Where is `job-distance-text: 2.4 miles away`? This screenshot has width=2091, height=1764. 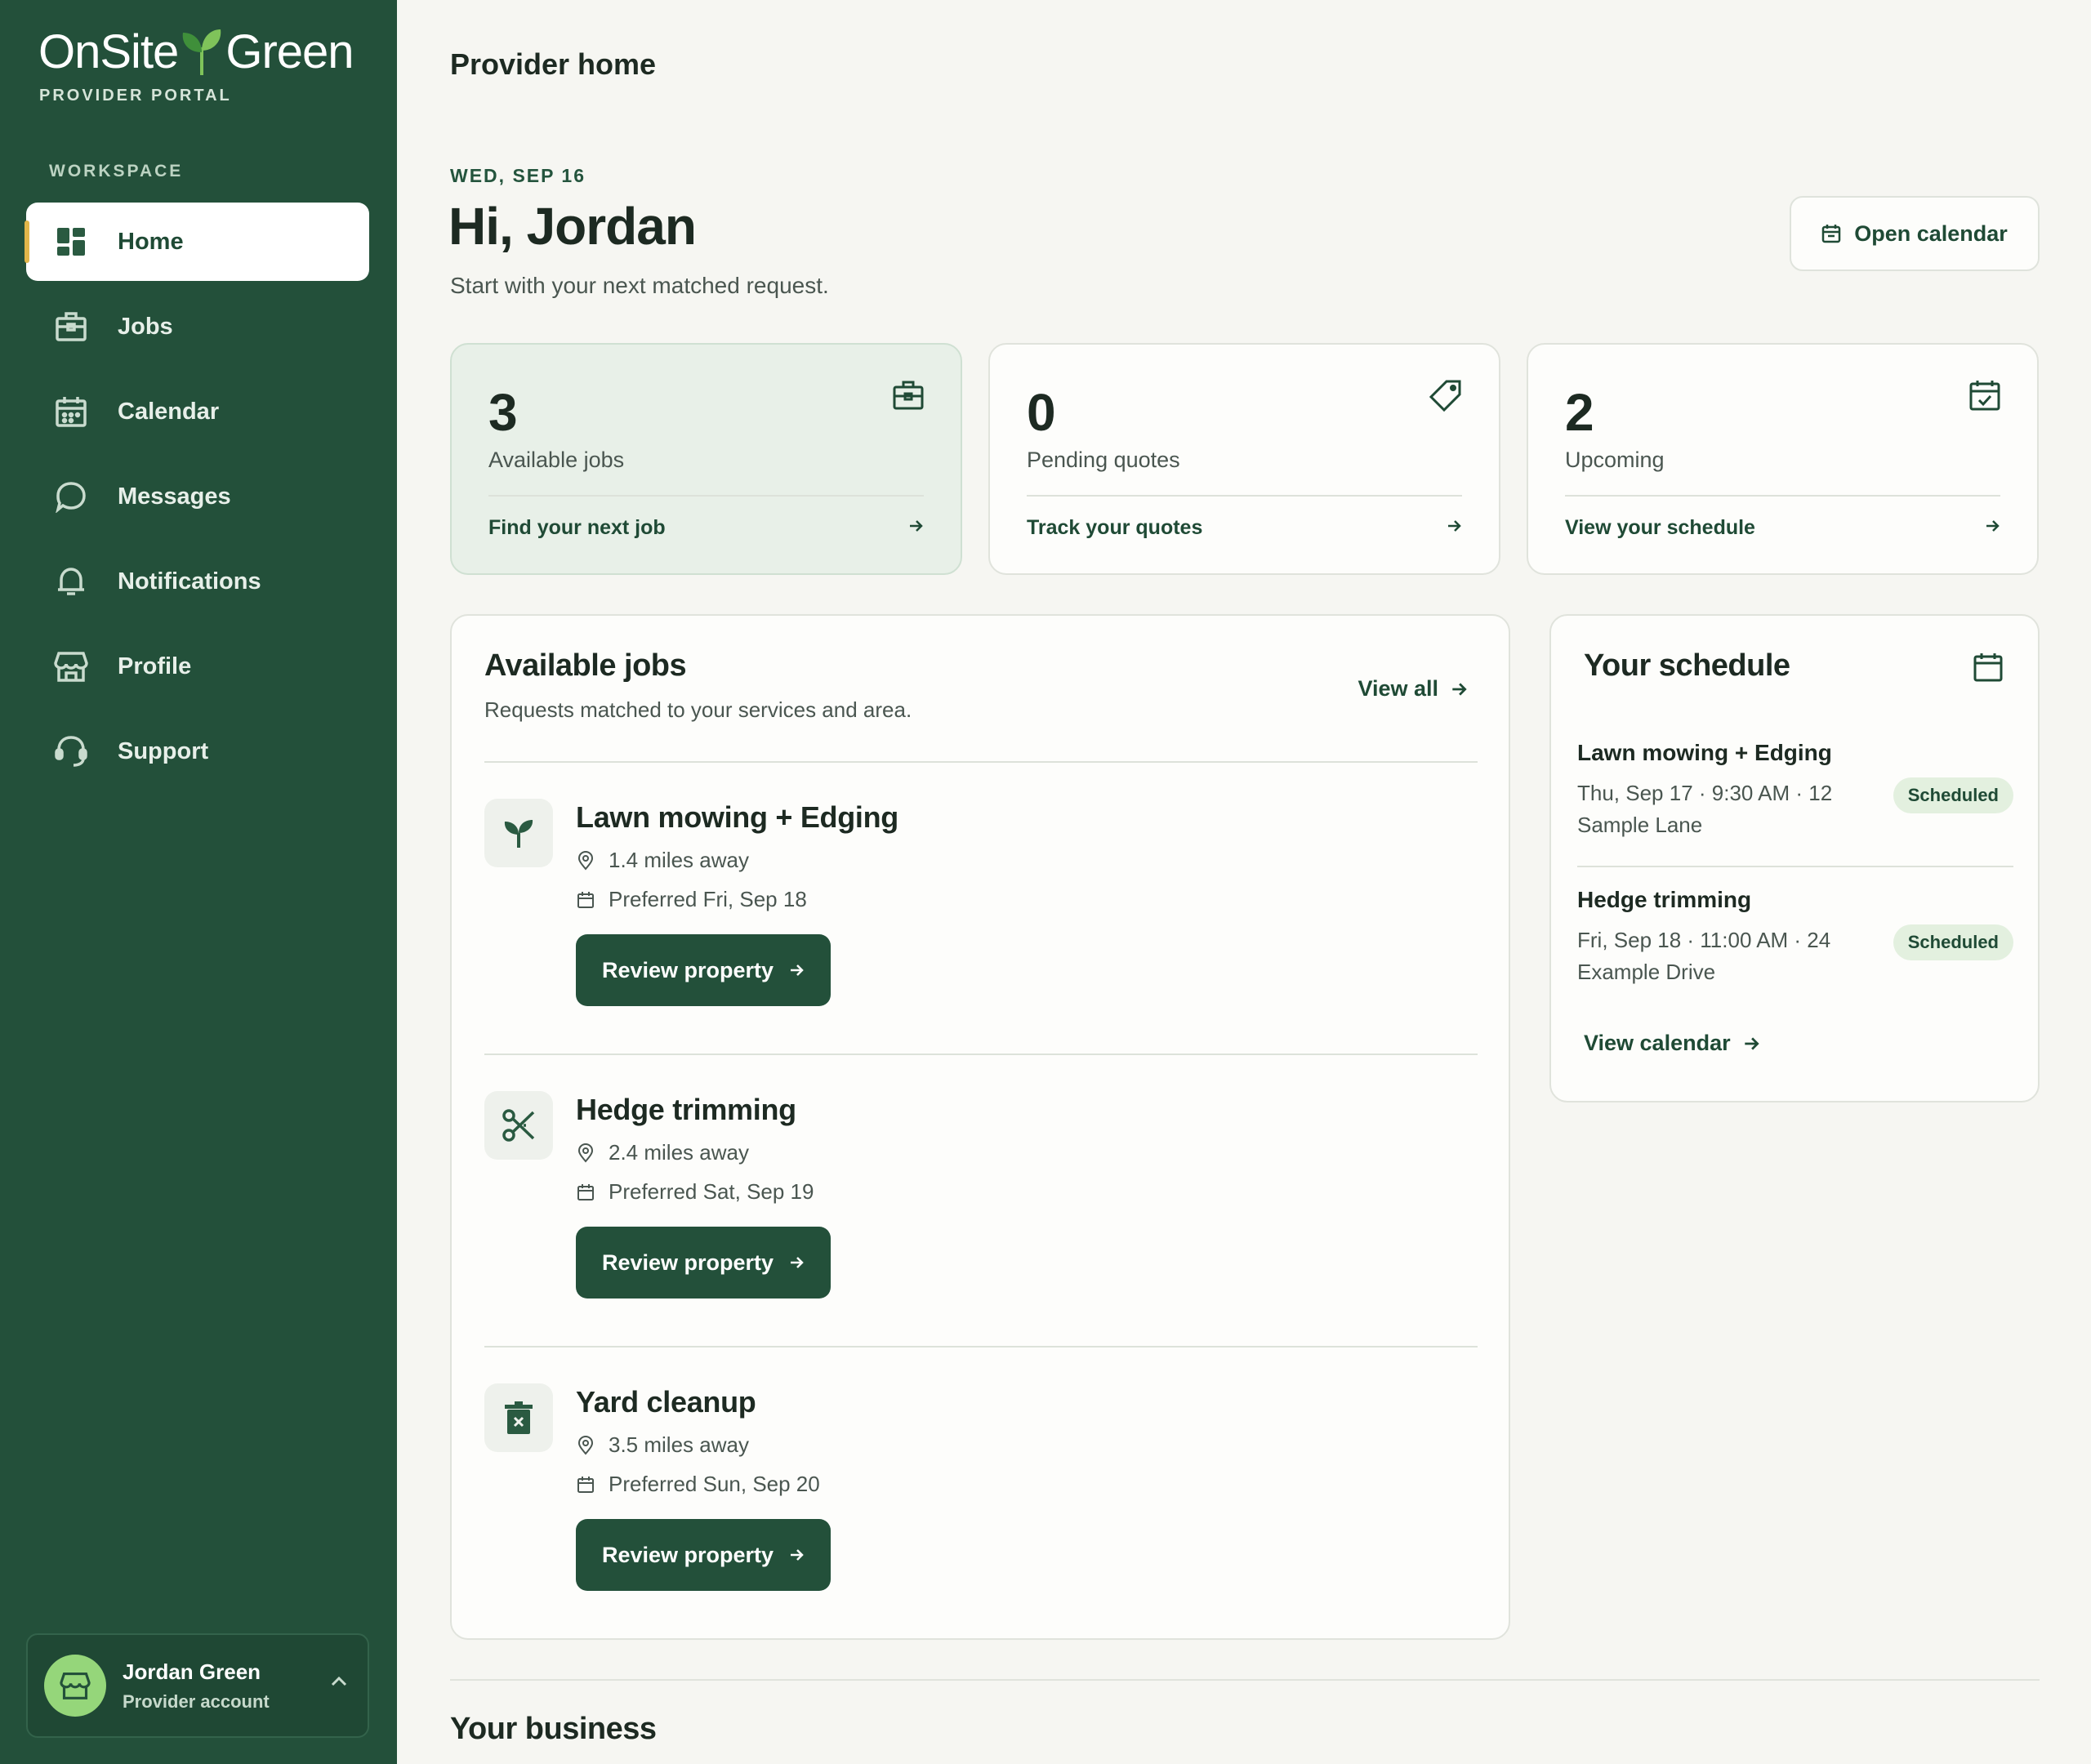
job-distance-text: 2.4 miles away is located at coordinates (679, 1152).